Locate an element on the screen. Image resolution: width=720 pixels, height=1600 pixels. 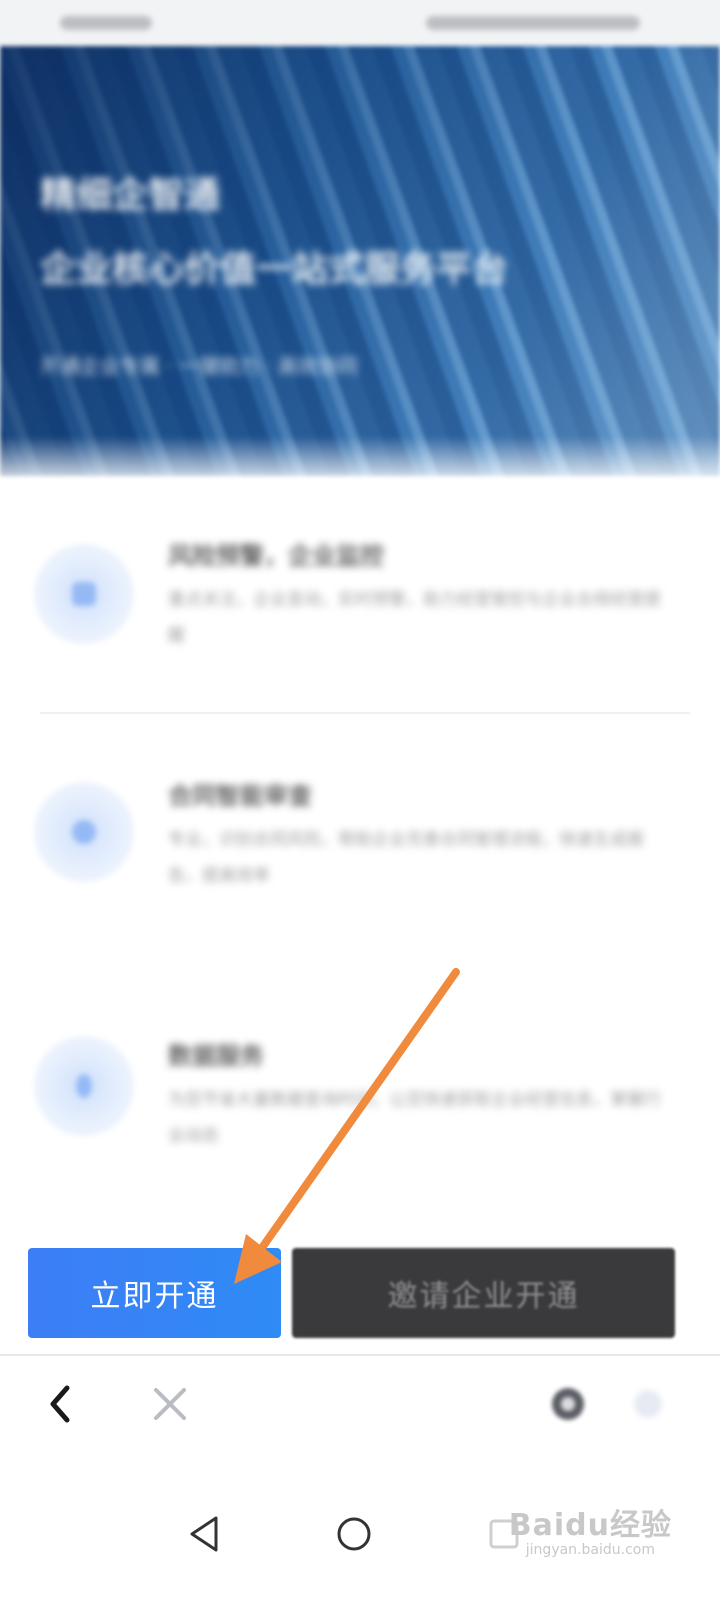
feature-item: 数据服务 为您节省大量数据查询时间，让您快速获取企业经营信息，掌握行业动态 is located at coordinates (360, 1100).